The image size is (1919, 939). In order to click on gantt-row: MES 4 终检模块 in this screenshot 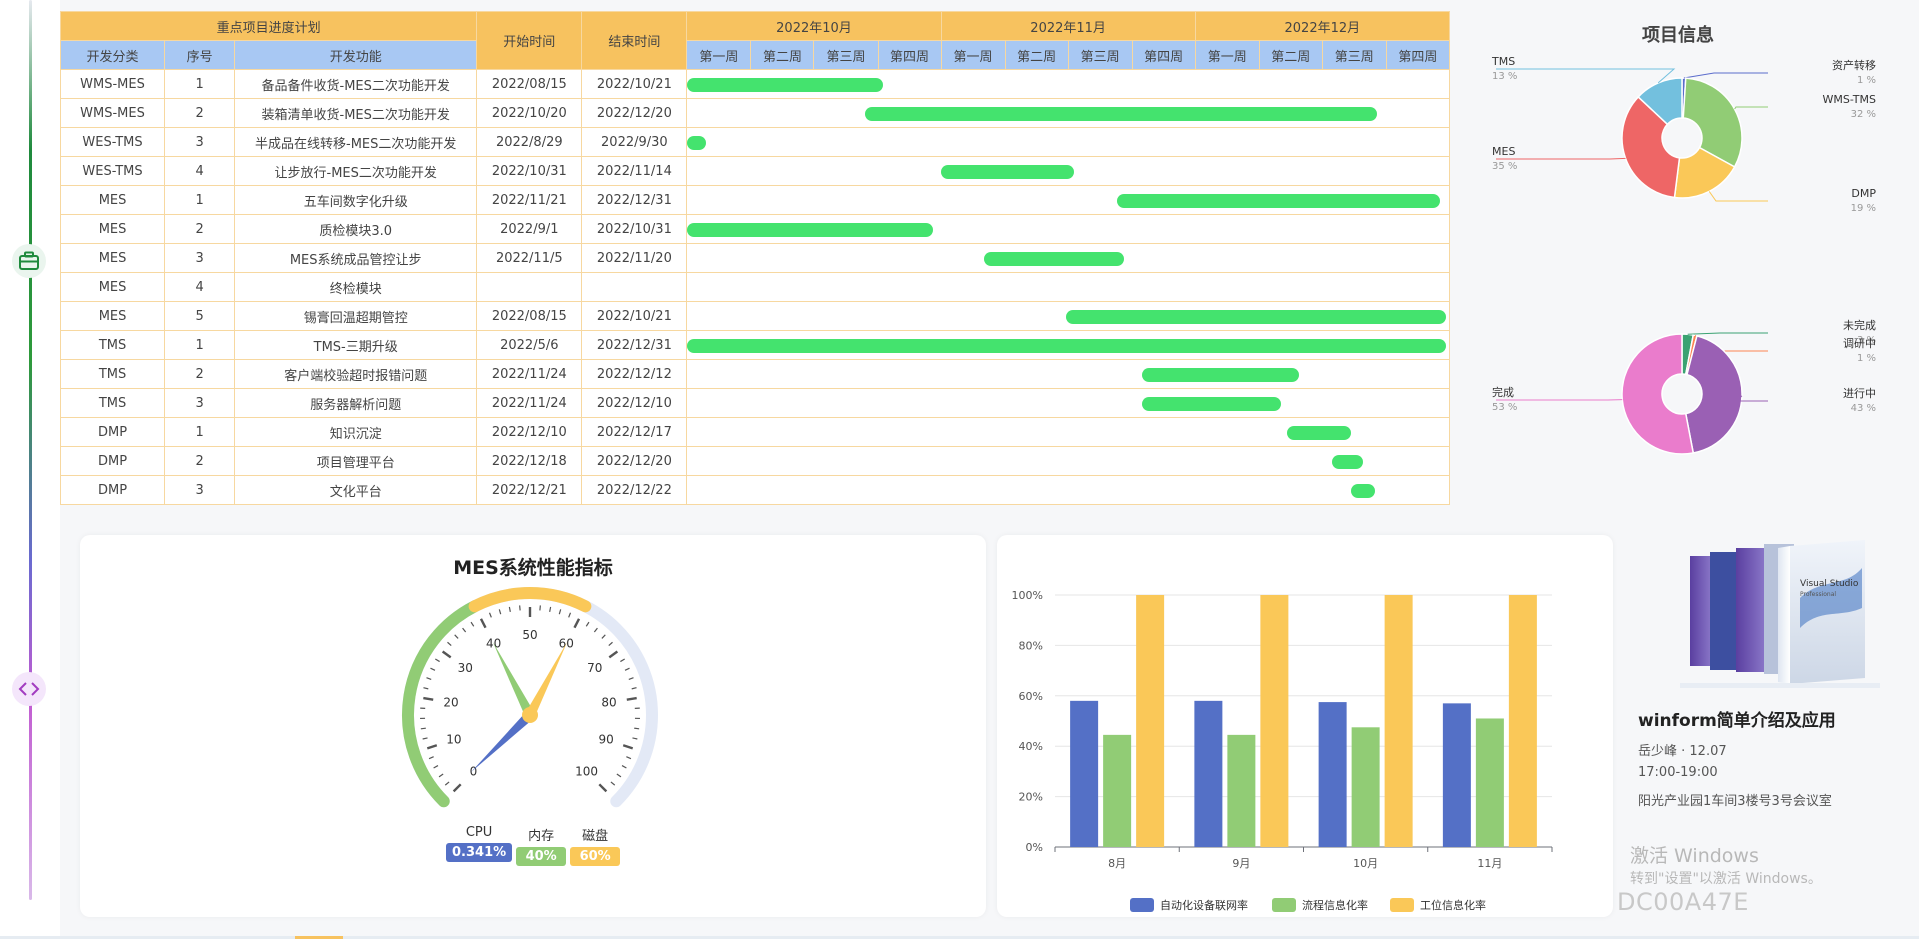, I will do `click(754, 287)`.